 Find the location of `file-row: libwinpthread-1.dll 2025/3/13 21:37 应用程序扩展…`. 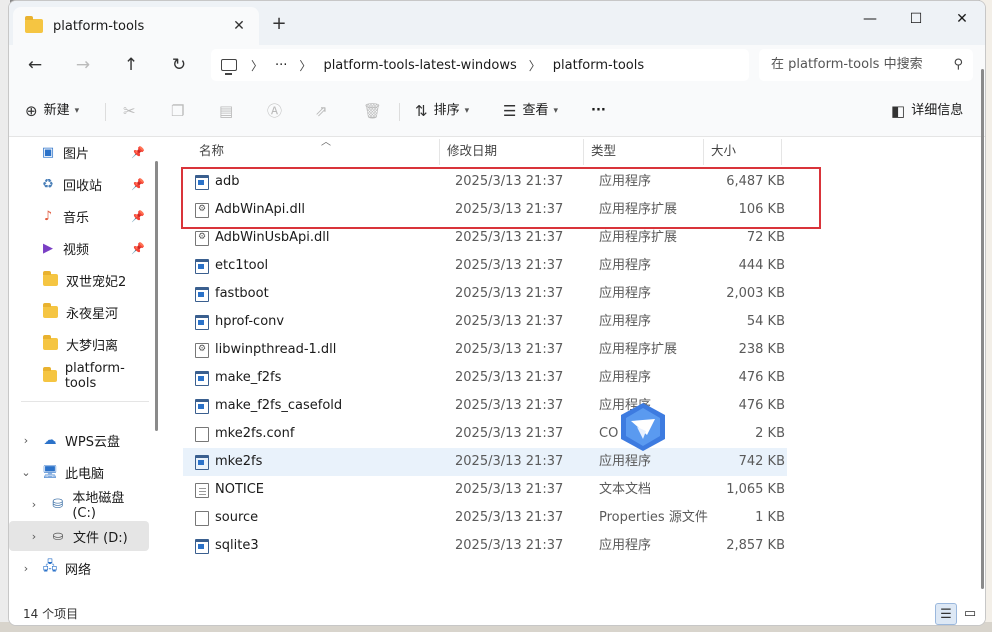

file-row: libwinpthread-1.dll 2025/3/13 21:37 应用程序扩展… is located at coordinates (485, 350).